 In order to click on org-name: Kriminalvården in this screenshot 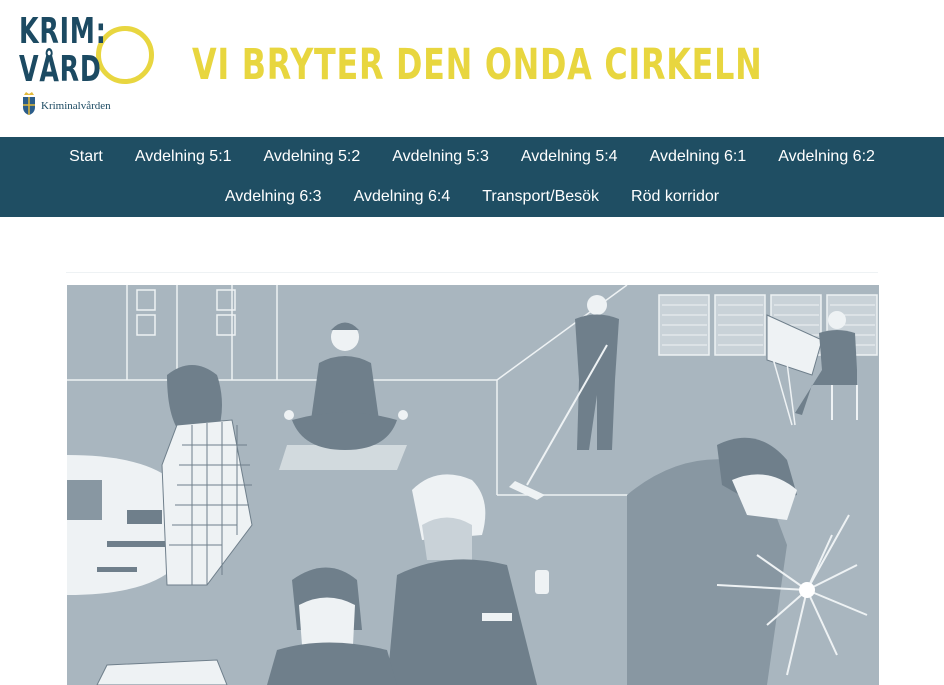, I will do `click(76, 106)`.